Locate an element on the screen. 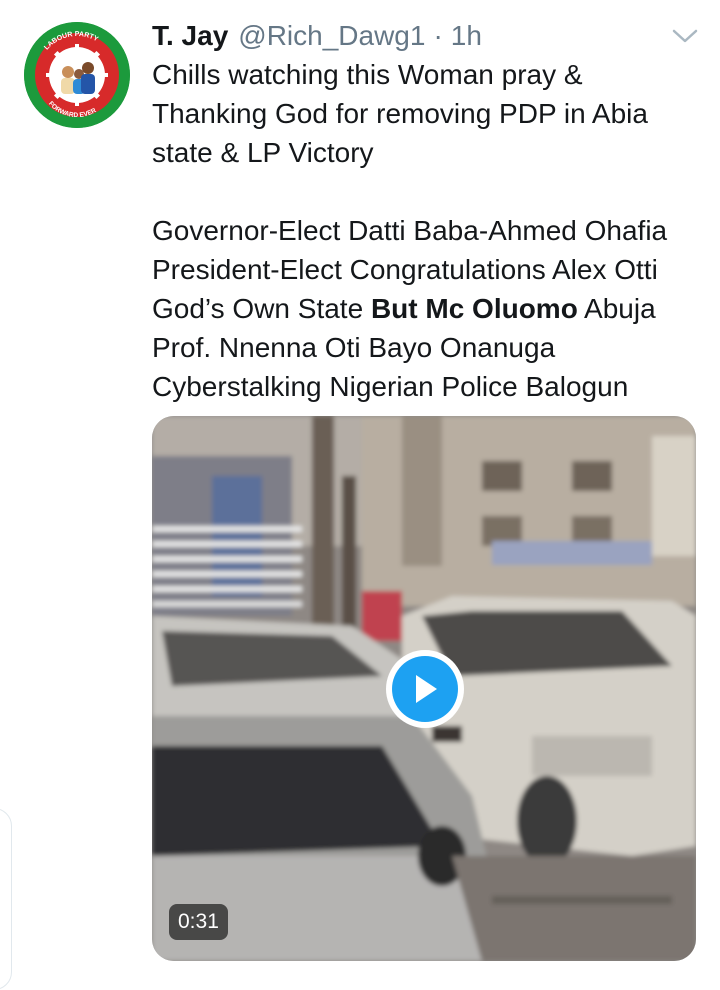 This screenshot has height=990, width=720. display-name: T. Jay is located at coordinates (190, 36).